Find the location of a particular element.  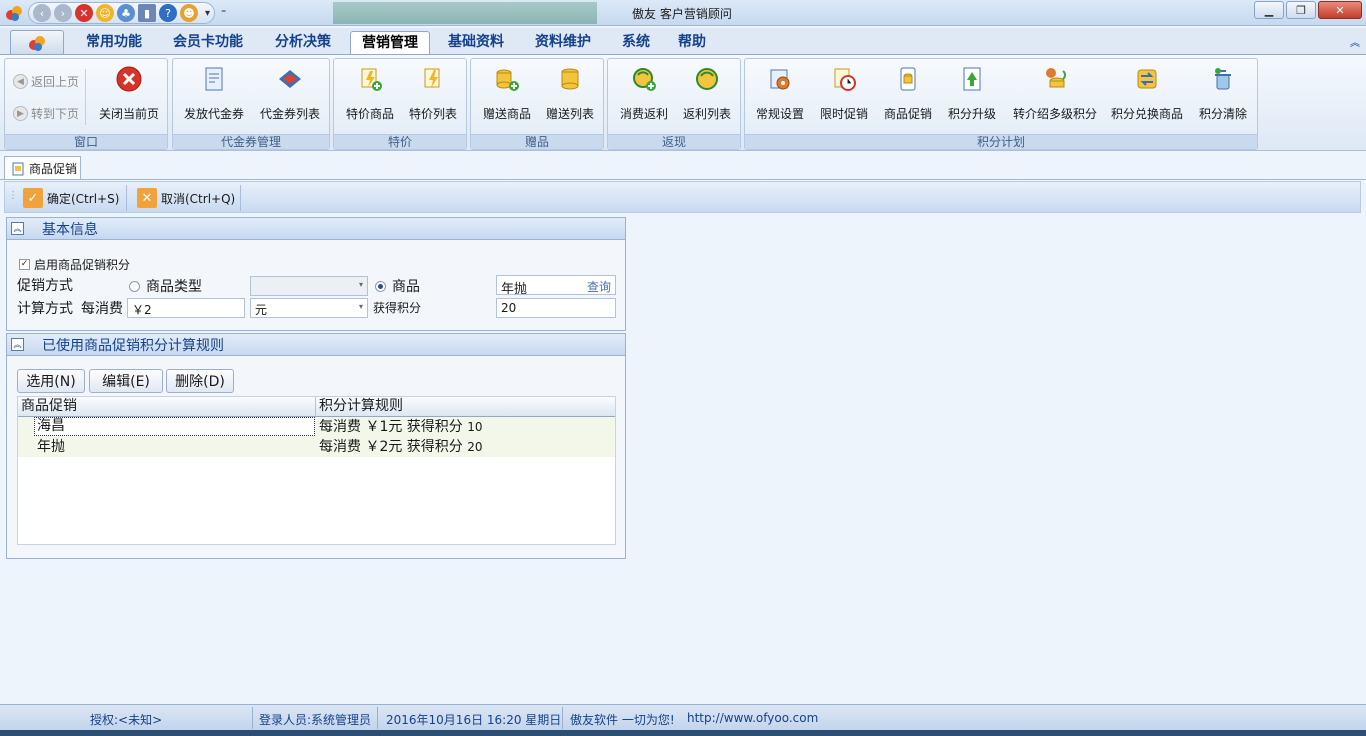

ribbon-group-label: 代金券管理 is located at coordinates (251, 141).